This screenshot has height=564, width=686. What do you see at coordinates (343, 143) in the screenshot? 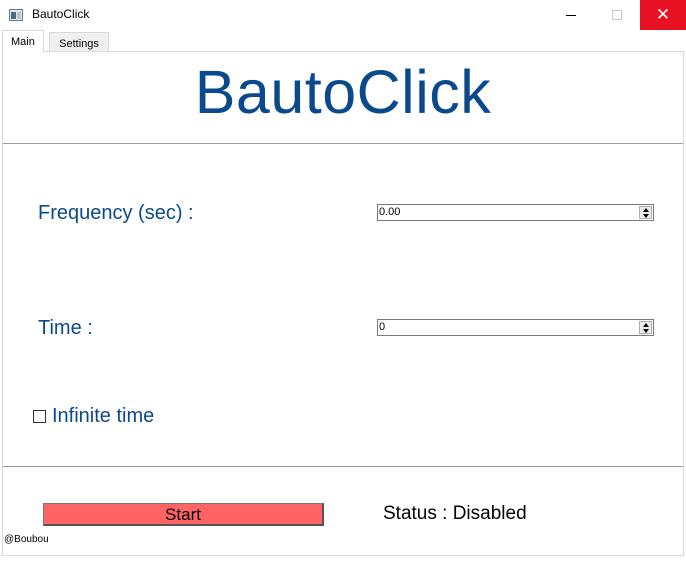
I see `divider-top` at bounding box center [343, 143].